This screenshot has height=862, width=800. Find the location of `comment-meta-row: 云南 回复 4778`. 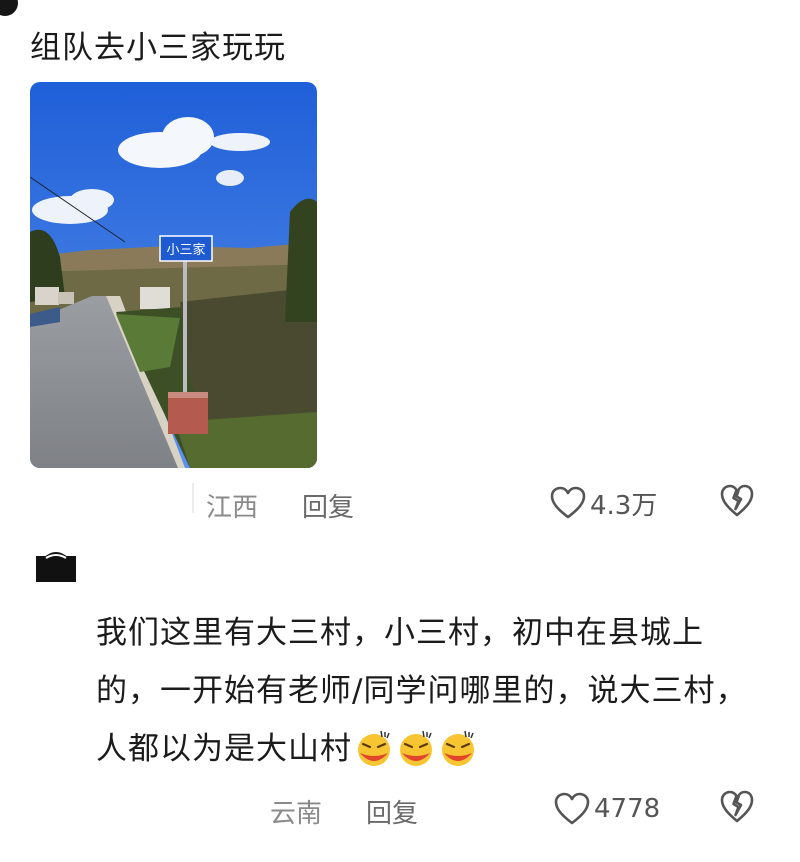

comment-meta-row: 云南 回复 4778 is located at coordinates (400, 809).